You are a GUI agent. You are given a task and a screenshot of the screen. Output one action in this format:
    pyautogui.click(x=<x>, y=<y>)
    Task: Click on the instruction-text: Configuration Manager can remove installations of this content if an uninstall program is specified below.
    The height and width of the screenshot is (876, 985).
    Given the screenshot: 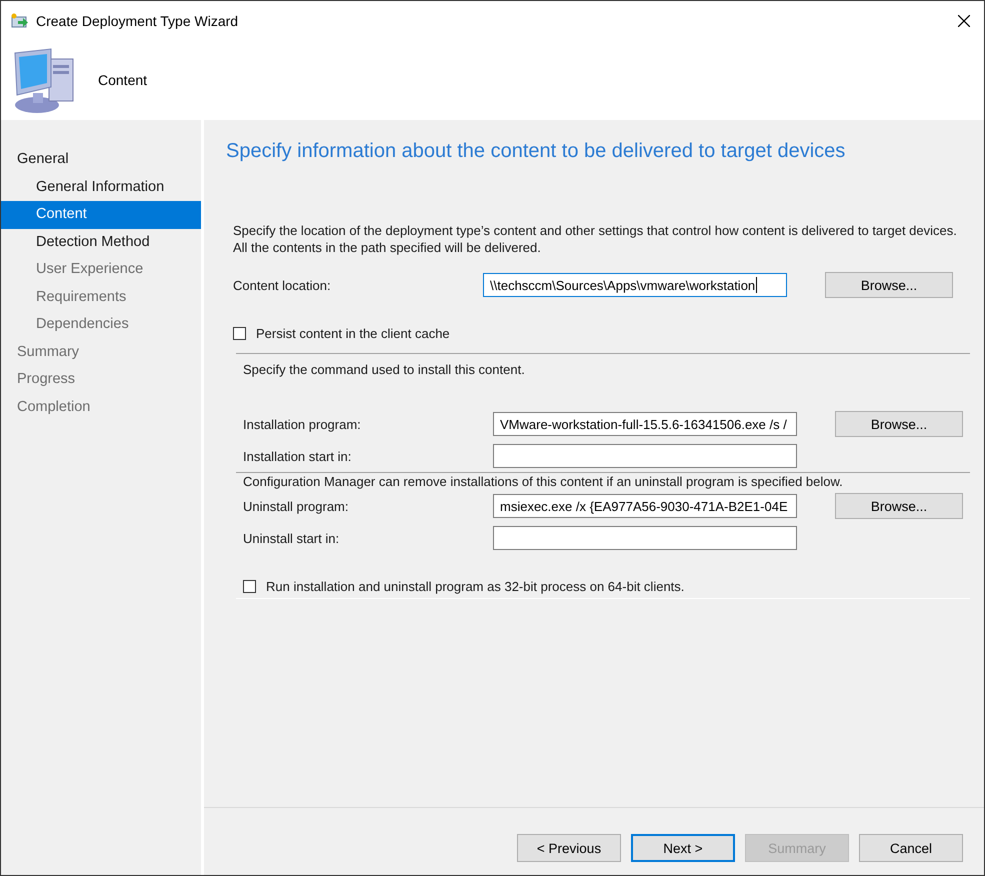 What is the action you would take?
    pyautogui.click(x=543, y=481)
    